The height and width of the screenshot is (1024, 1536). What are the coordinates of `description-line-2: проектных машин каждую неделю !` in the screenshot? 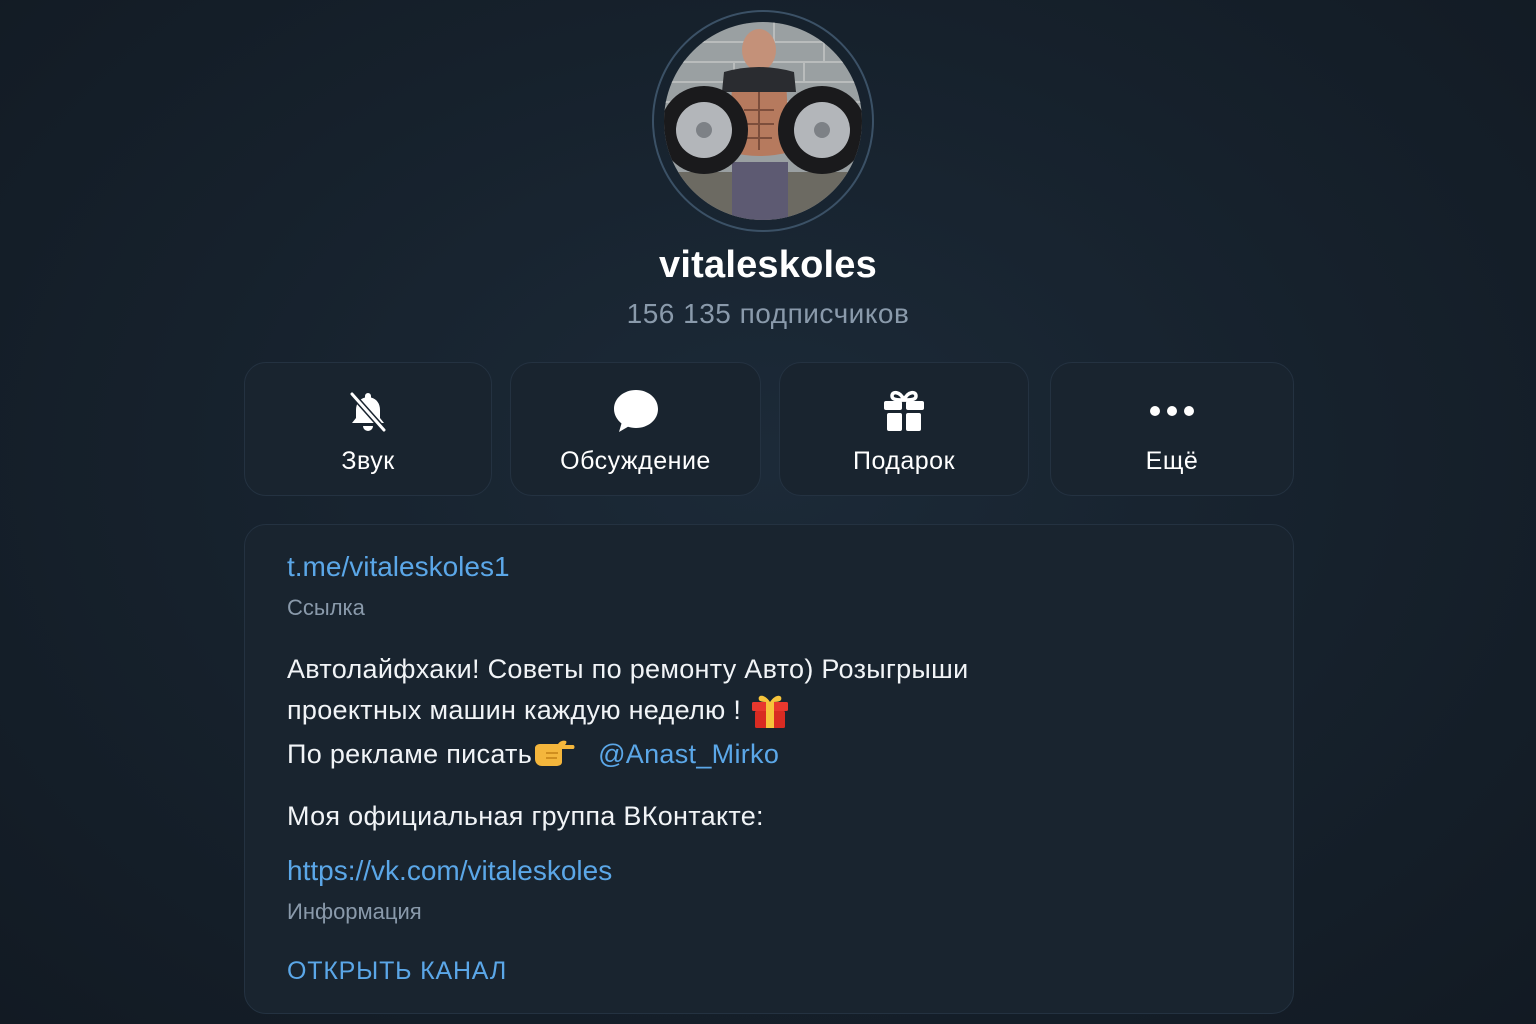 It's located at (627, 712).